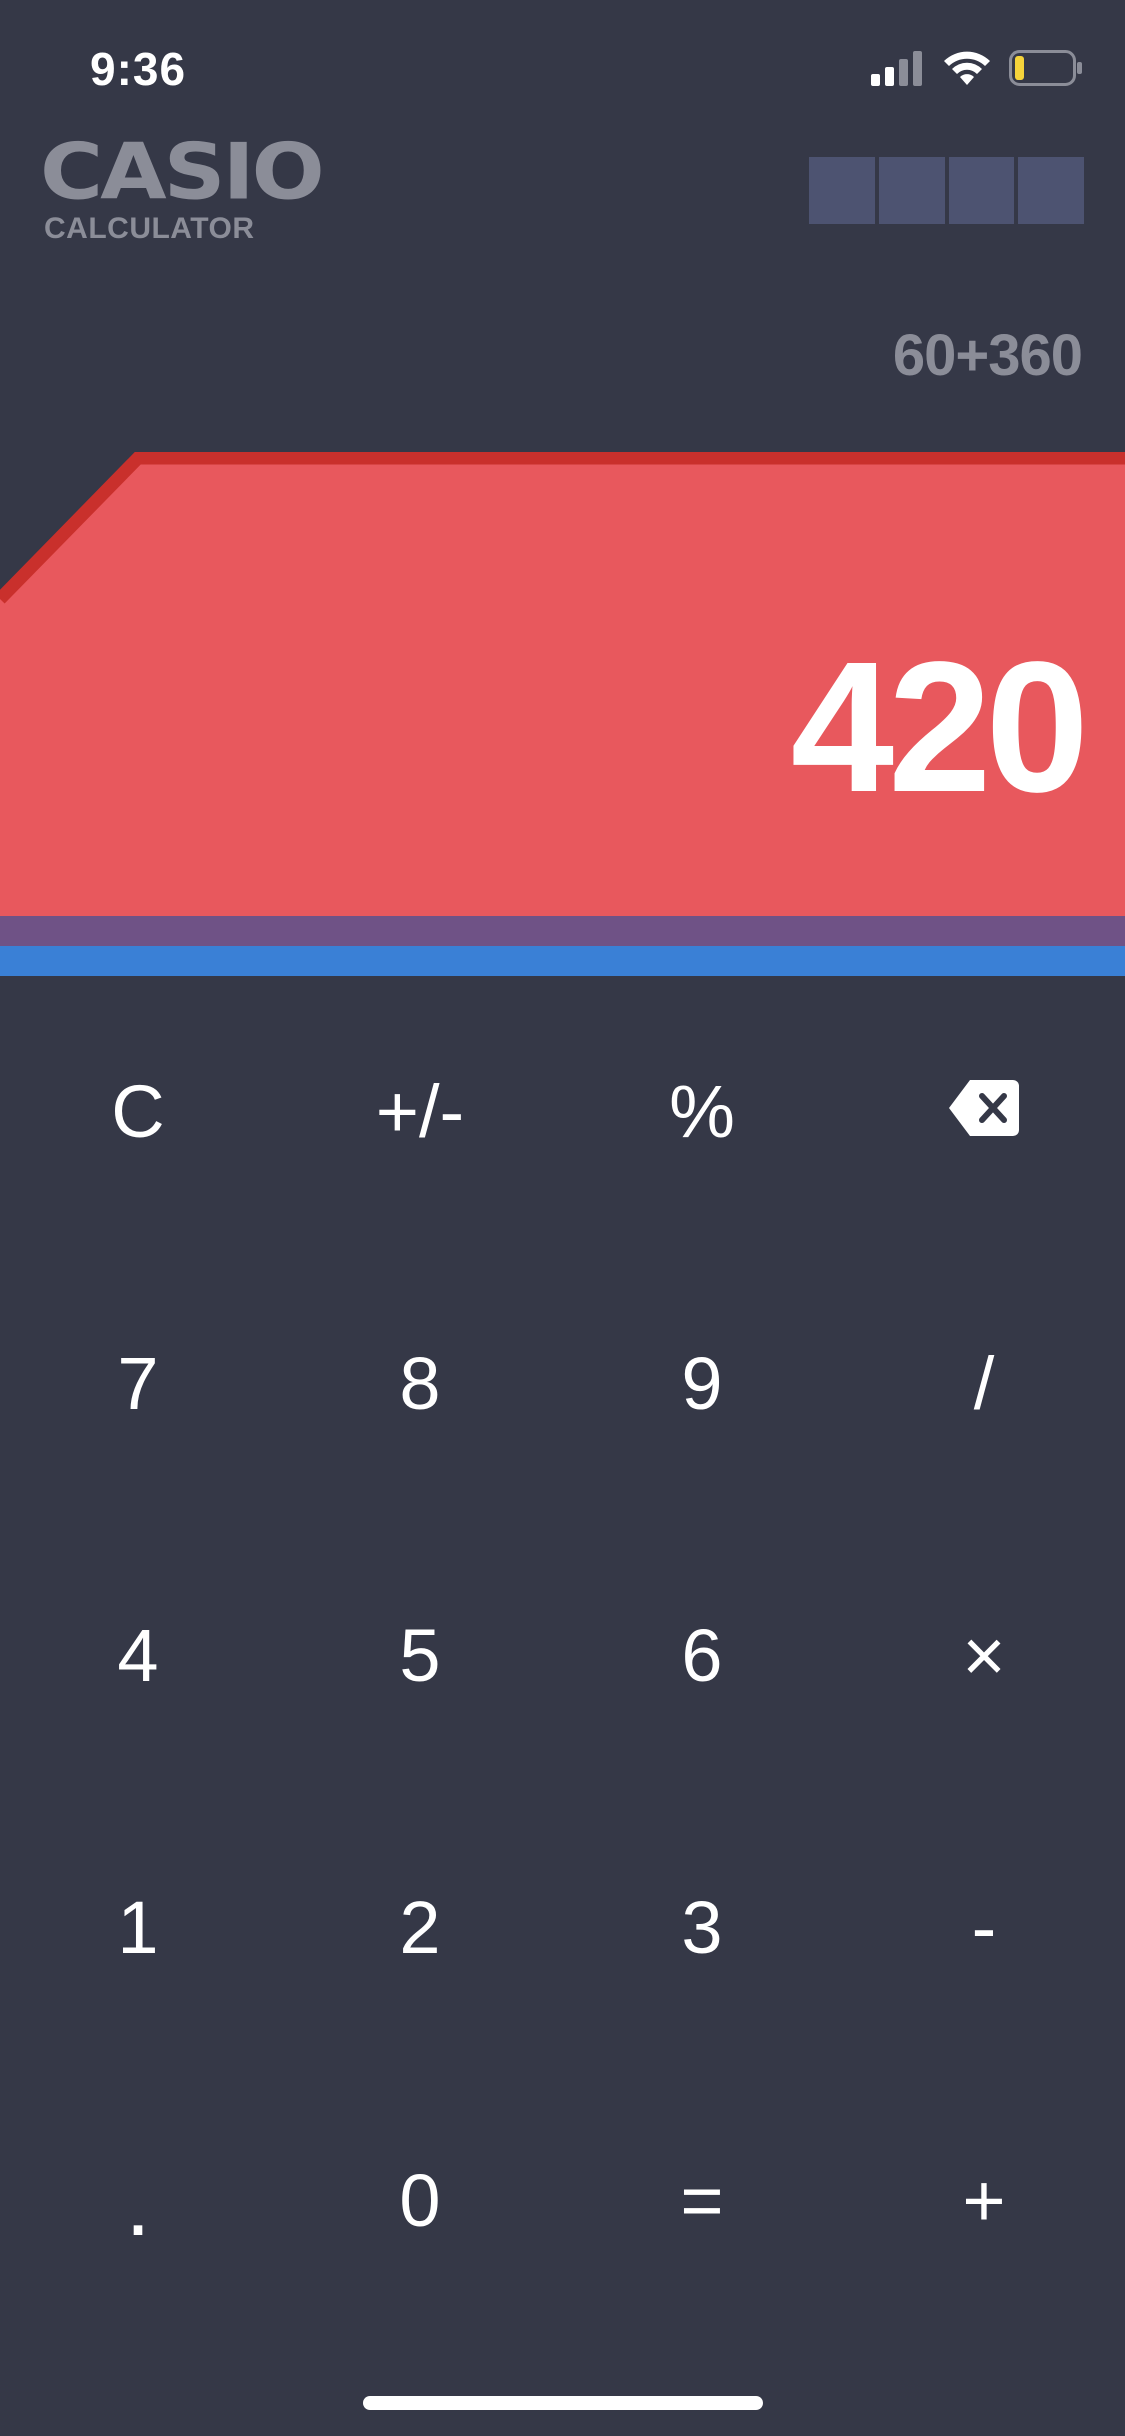  I want to click on expression-readout: 60+360, so click(987, 355).